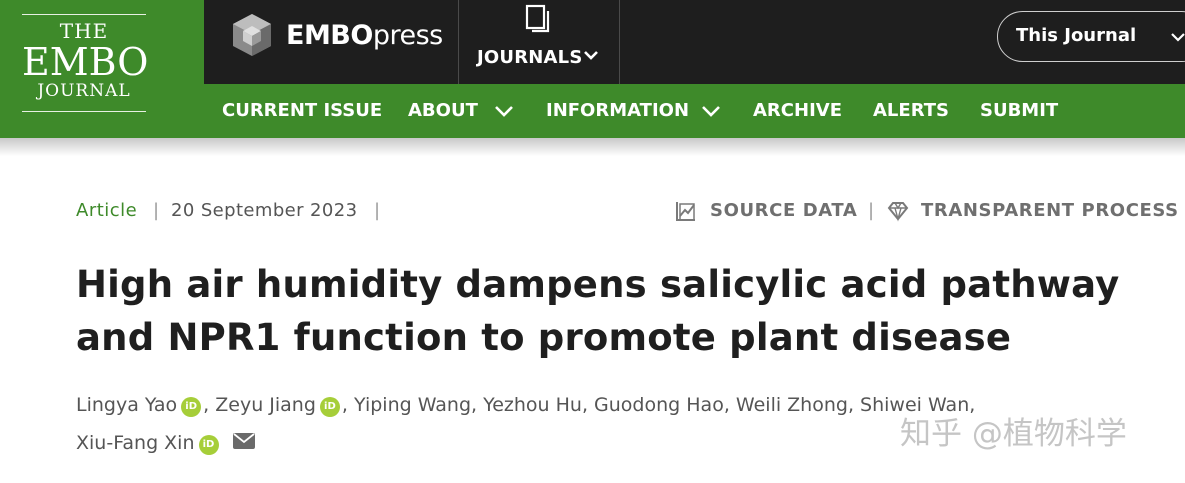  What do you see at coordinates (252, 35) in the screenshot?
I see `embopress-cube-icon` at bounding box center [252, 35].